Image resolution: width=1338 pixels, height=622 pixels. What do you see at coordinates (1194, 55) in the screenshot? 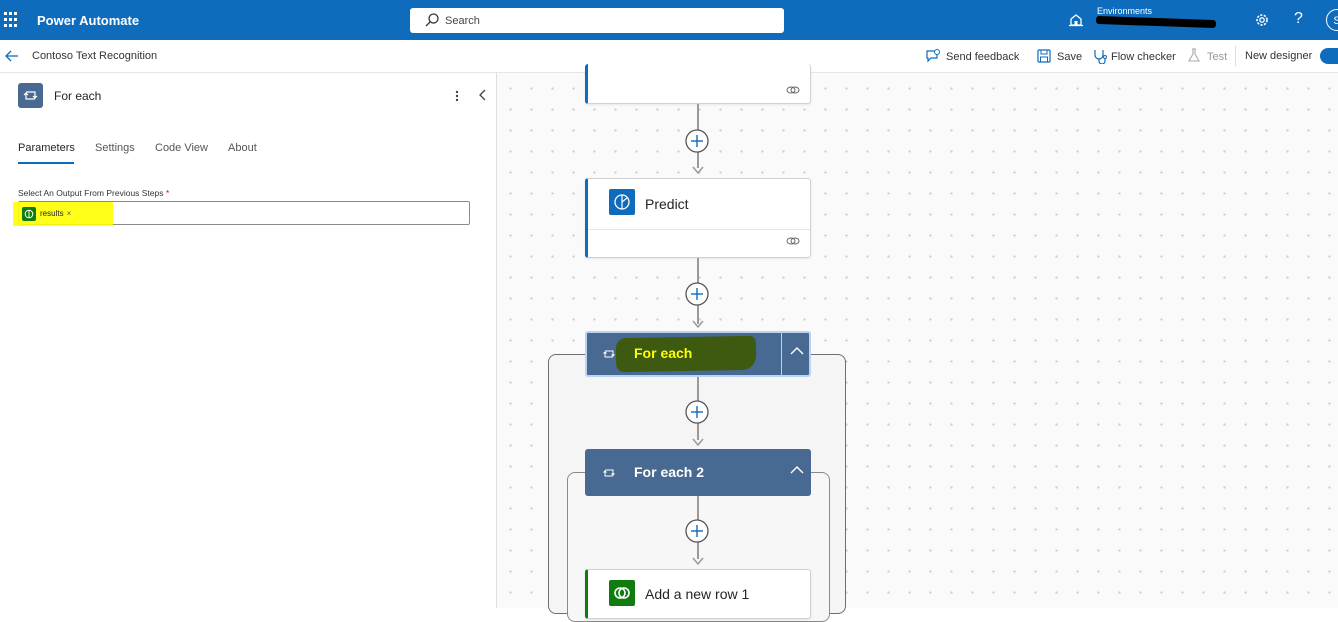
I see `test-icon` at bounding box center [1194, 55].